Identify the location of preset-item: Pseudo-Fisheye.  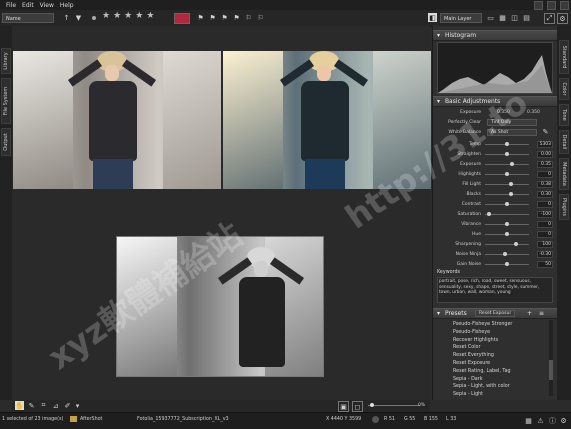
(471, 332).